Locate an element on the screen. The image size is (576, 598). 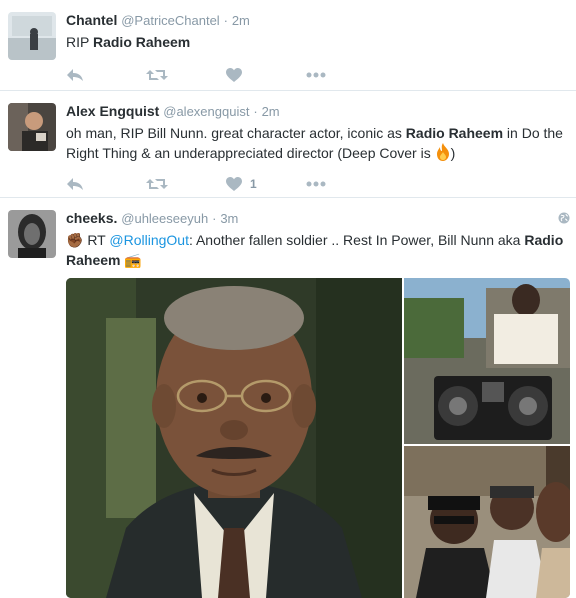
tweet-header: cheeks. @uhleeseeyuh · 3m is located at coordinates (315, 218).